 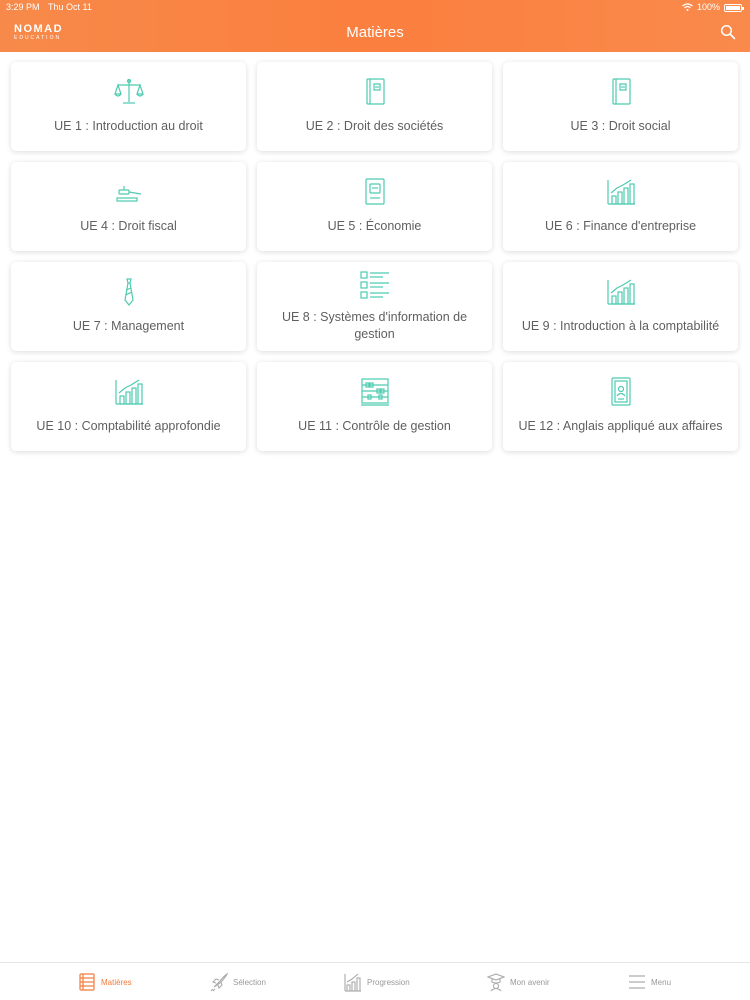 What do you see at coordinates (128, 292) in the screenshot?
I see `tie-icon` at bounding box center [128, 292].